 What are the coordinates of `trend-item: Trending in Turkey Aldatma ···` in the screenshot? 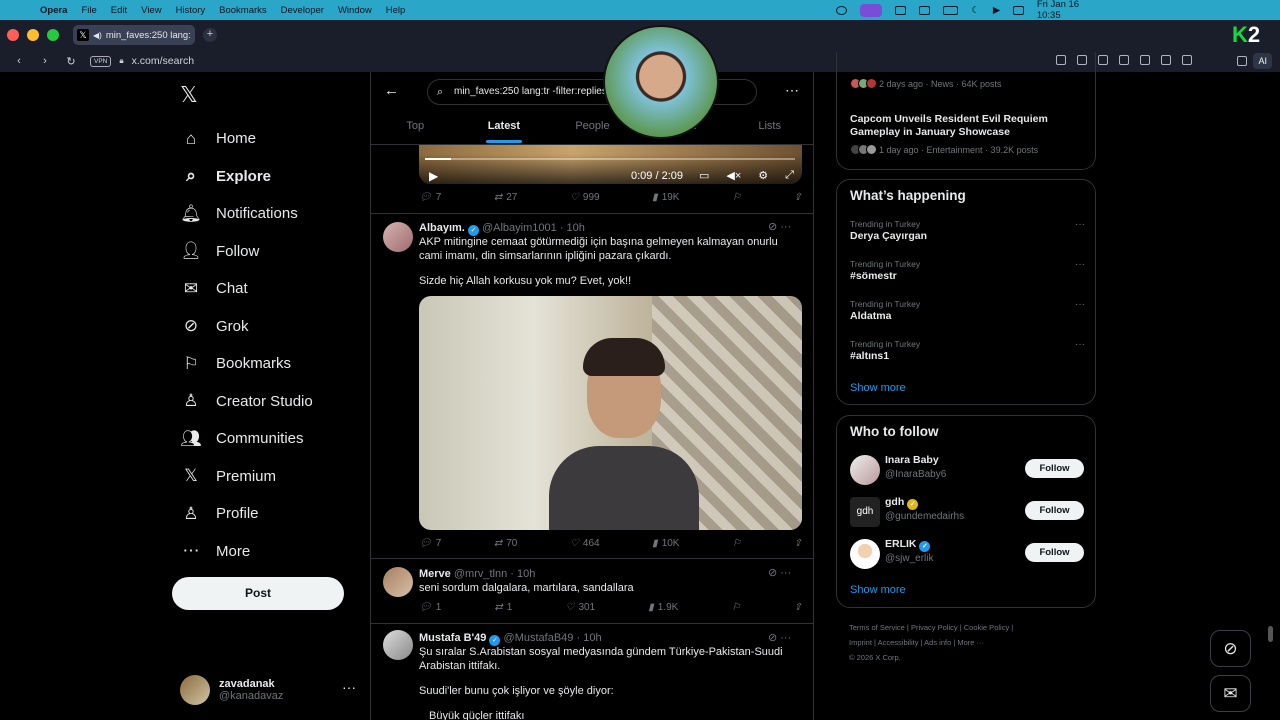 It's located at (967, 310).